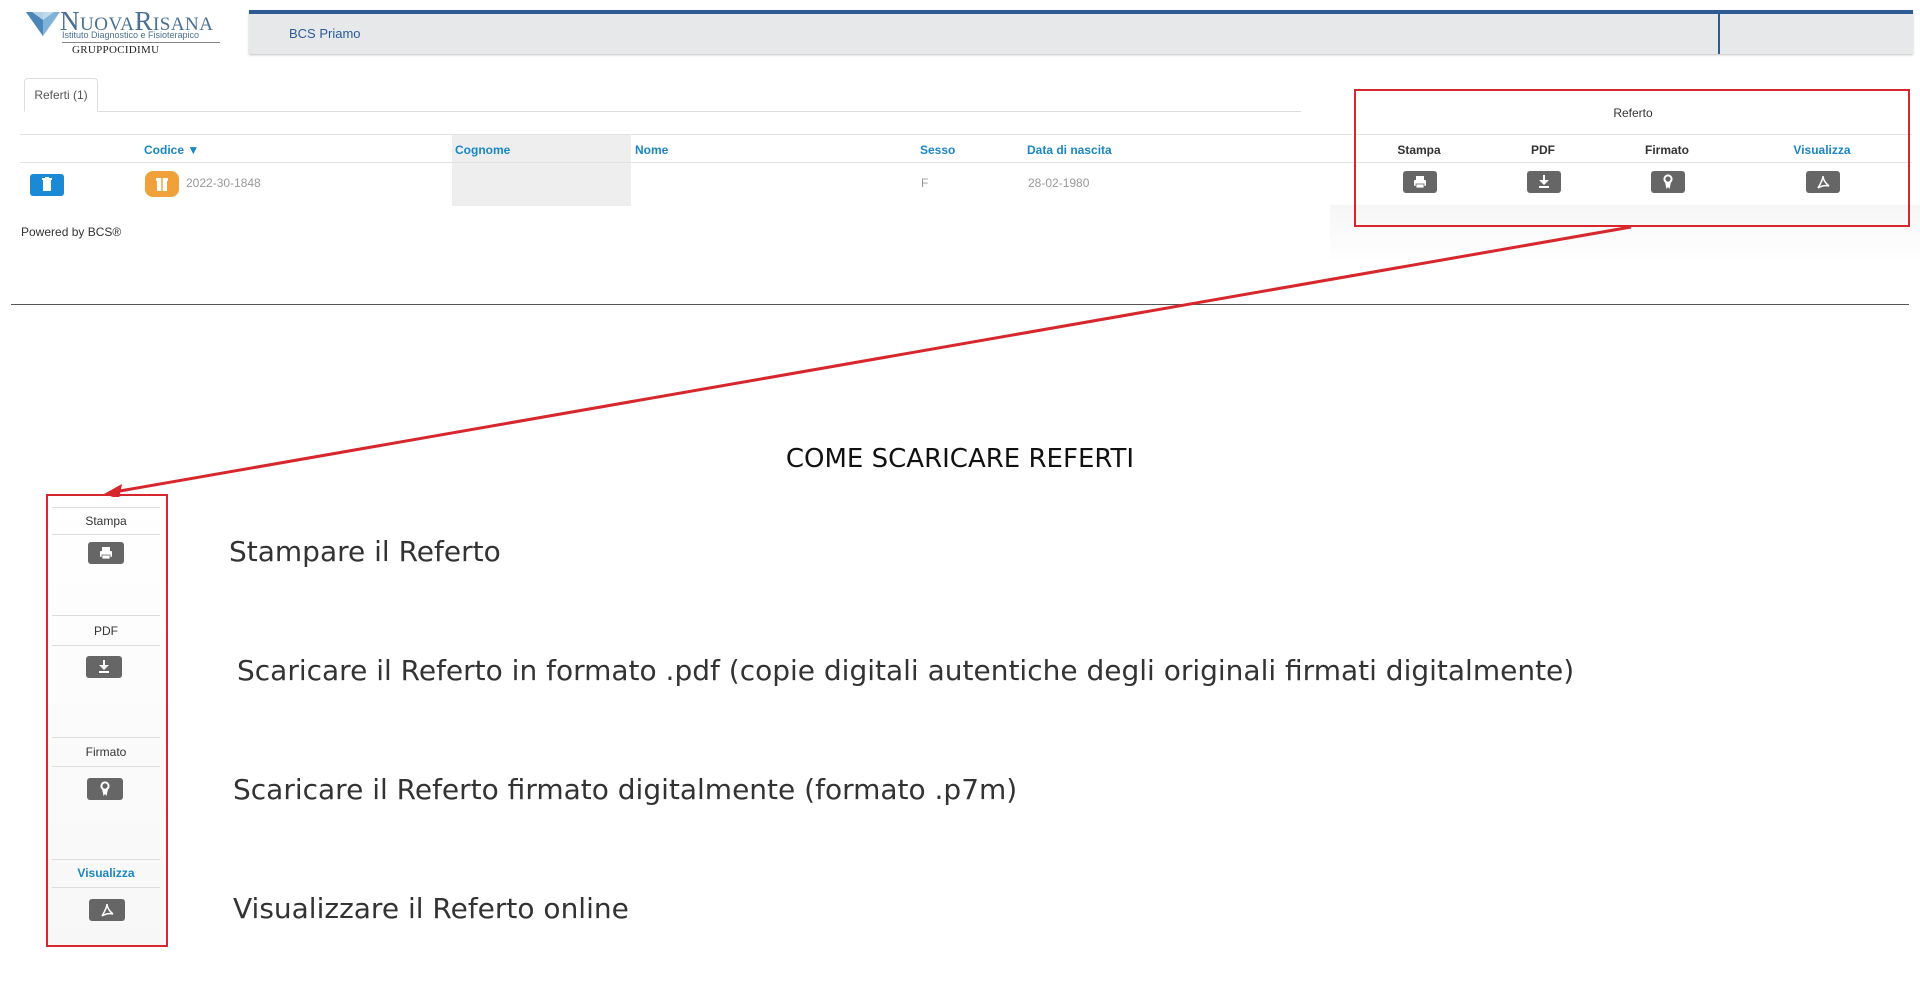  What do you see at coordinates (937, 150) in the screenshot?
I see `column-sesso: Sesso` at bounding box center [937, 150].